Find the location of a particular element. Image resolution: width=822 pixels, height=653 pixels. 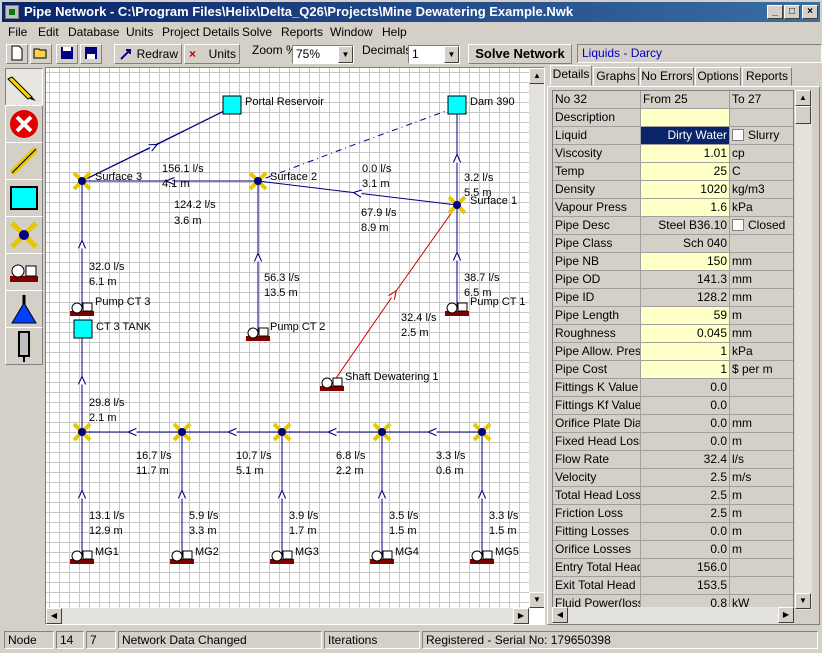

zoom-select: 75% ▼ is located at coordinates (323, 54).